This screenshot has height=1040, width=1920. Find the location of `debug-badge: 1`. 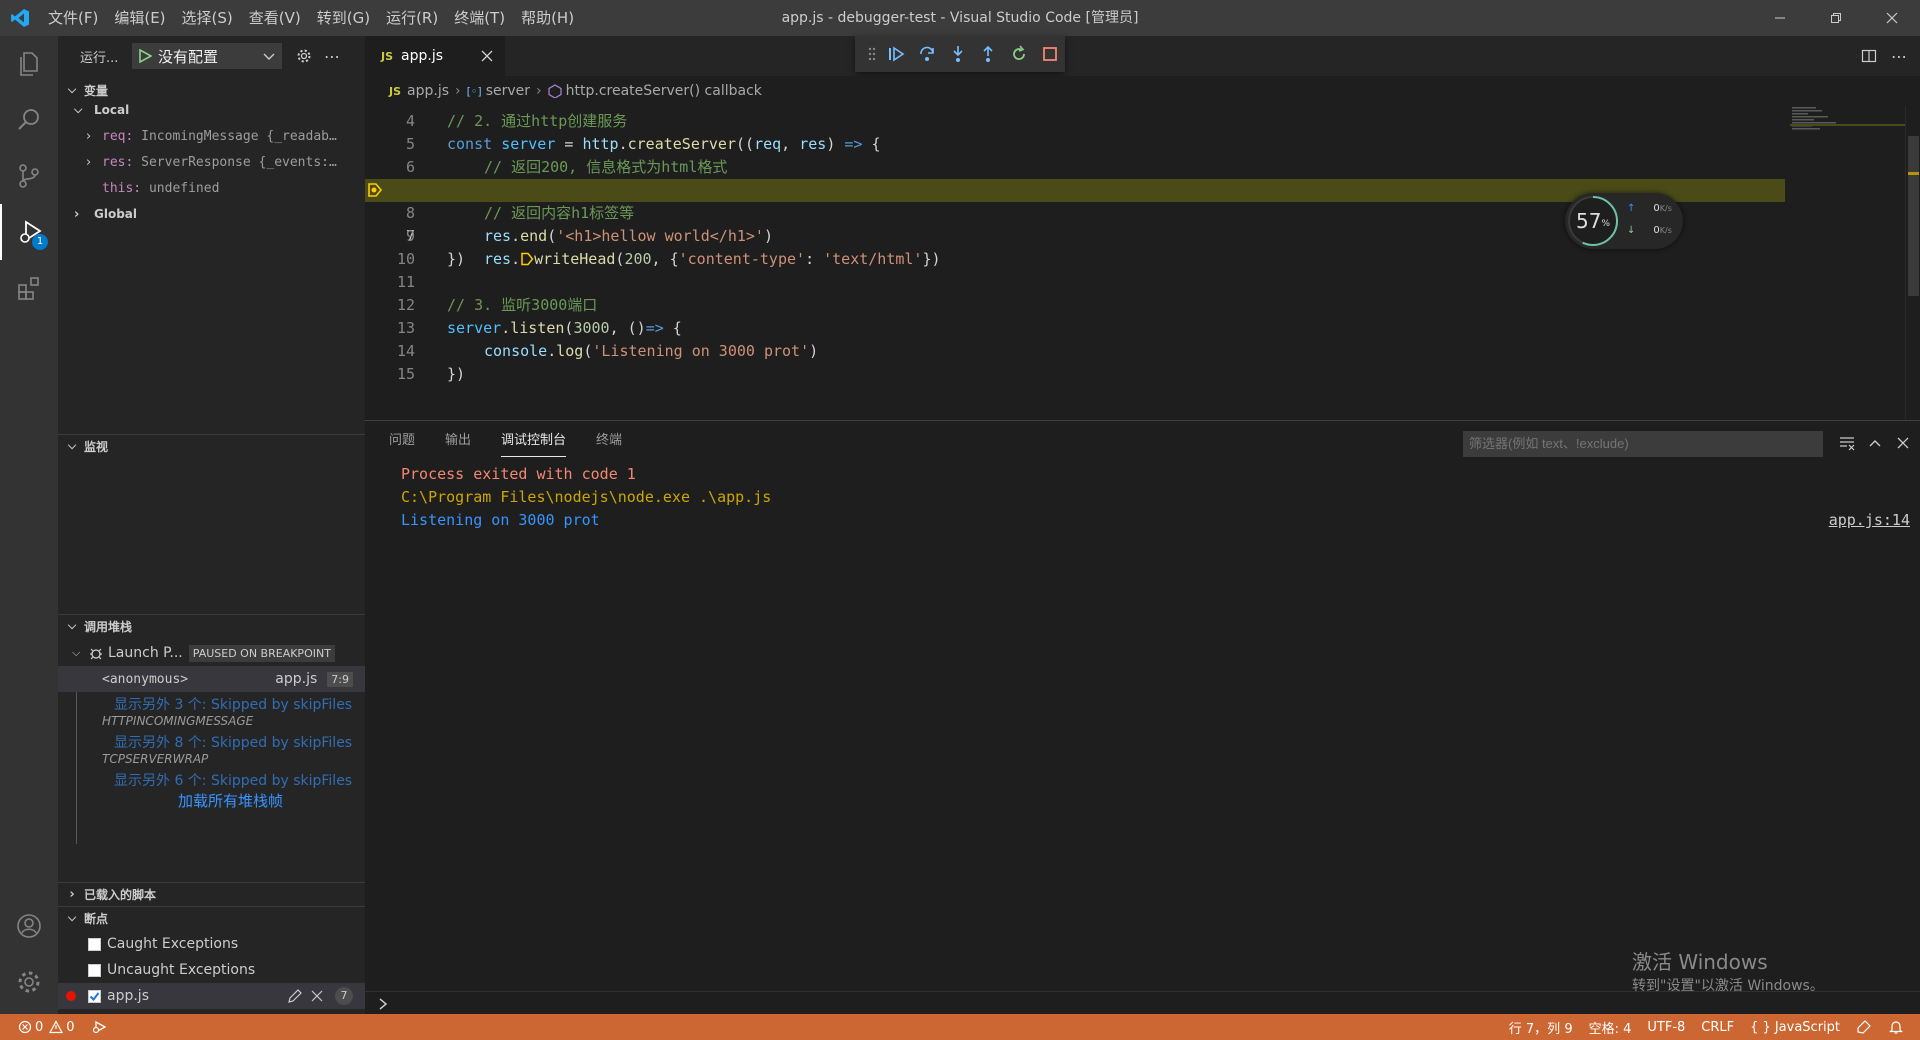

debug-badge: 1 is located at coordinates (40, 242).